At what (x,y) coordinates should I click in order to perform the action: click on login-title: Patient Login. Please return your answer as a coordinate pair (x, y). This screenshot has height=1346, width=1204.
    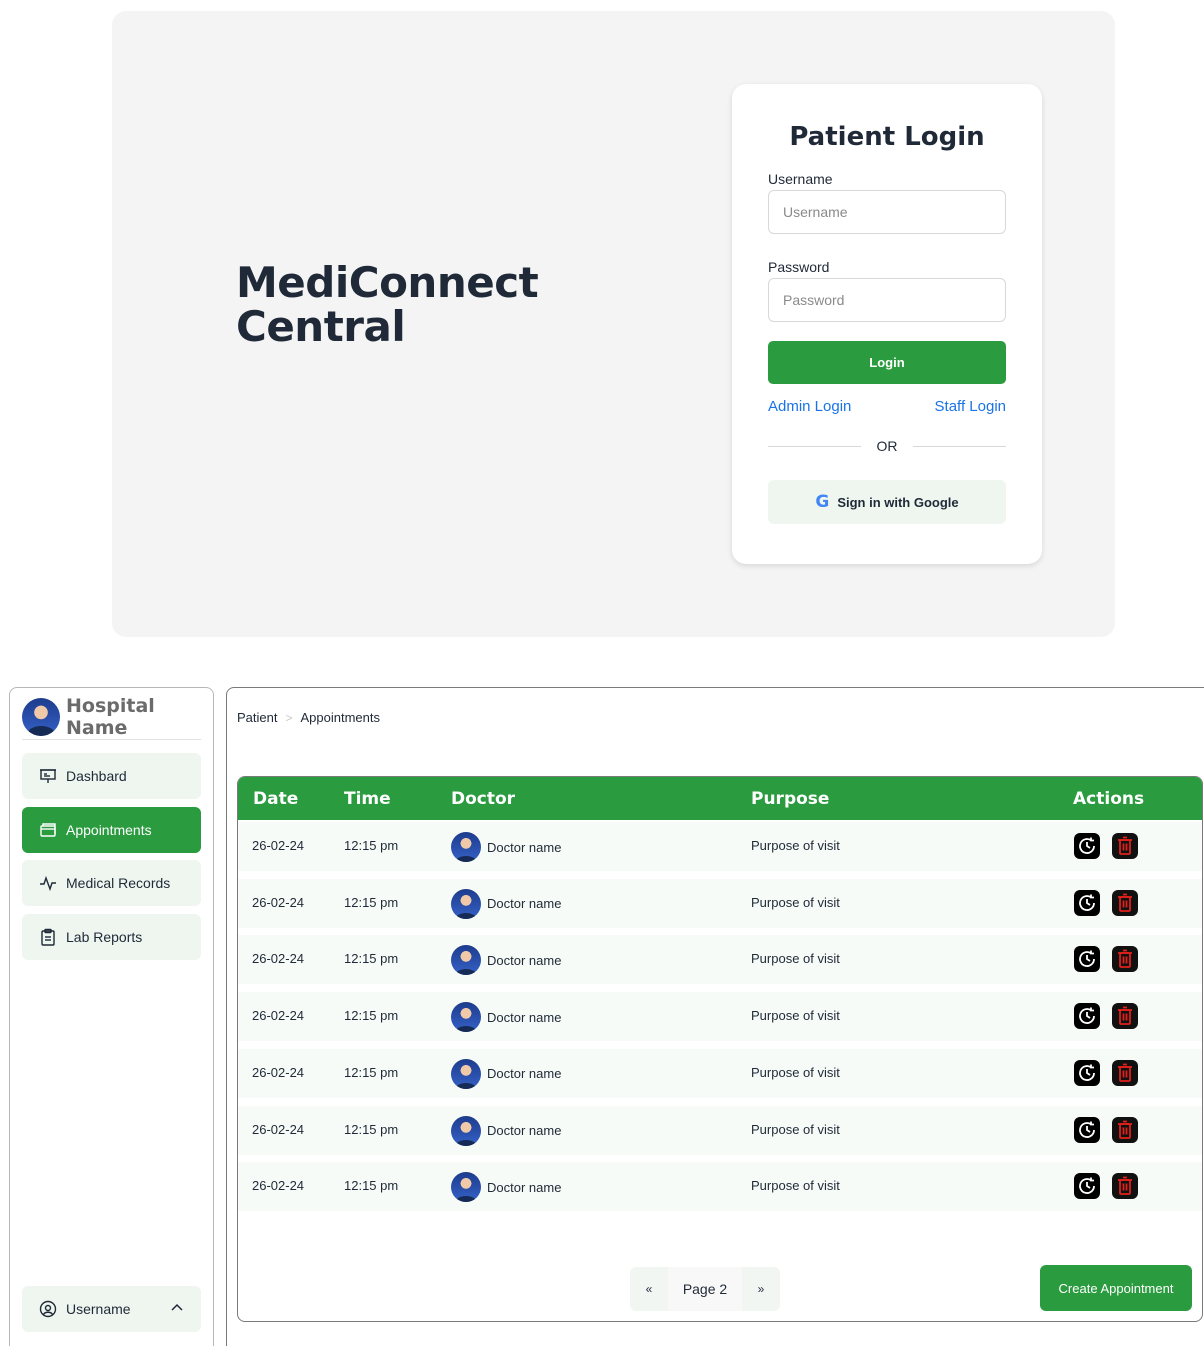
    Looking at the image, I should click on (887, 137).